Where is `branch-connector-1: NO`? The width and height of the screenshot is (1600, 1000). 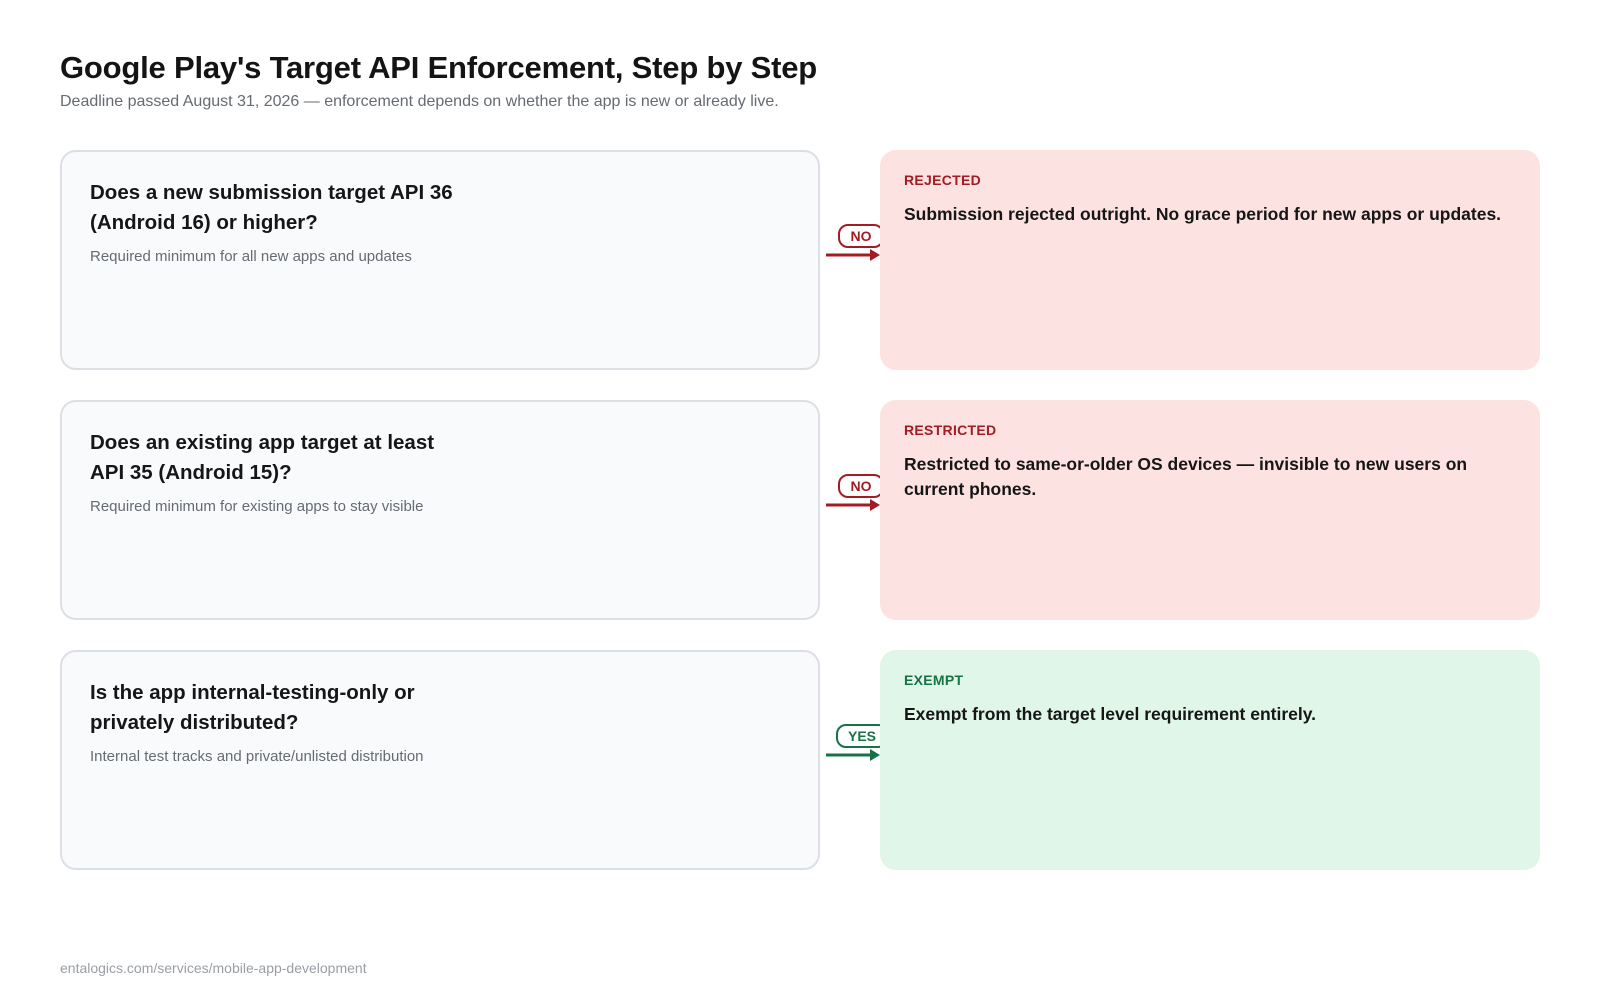 branch-connector-1: NO is located at coordinates (855, 249).